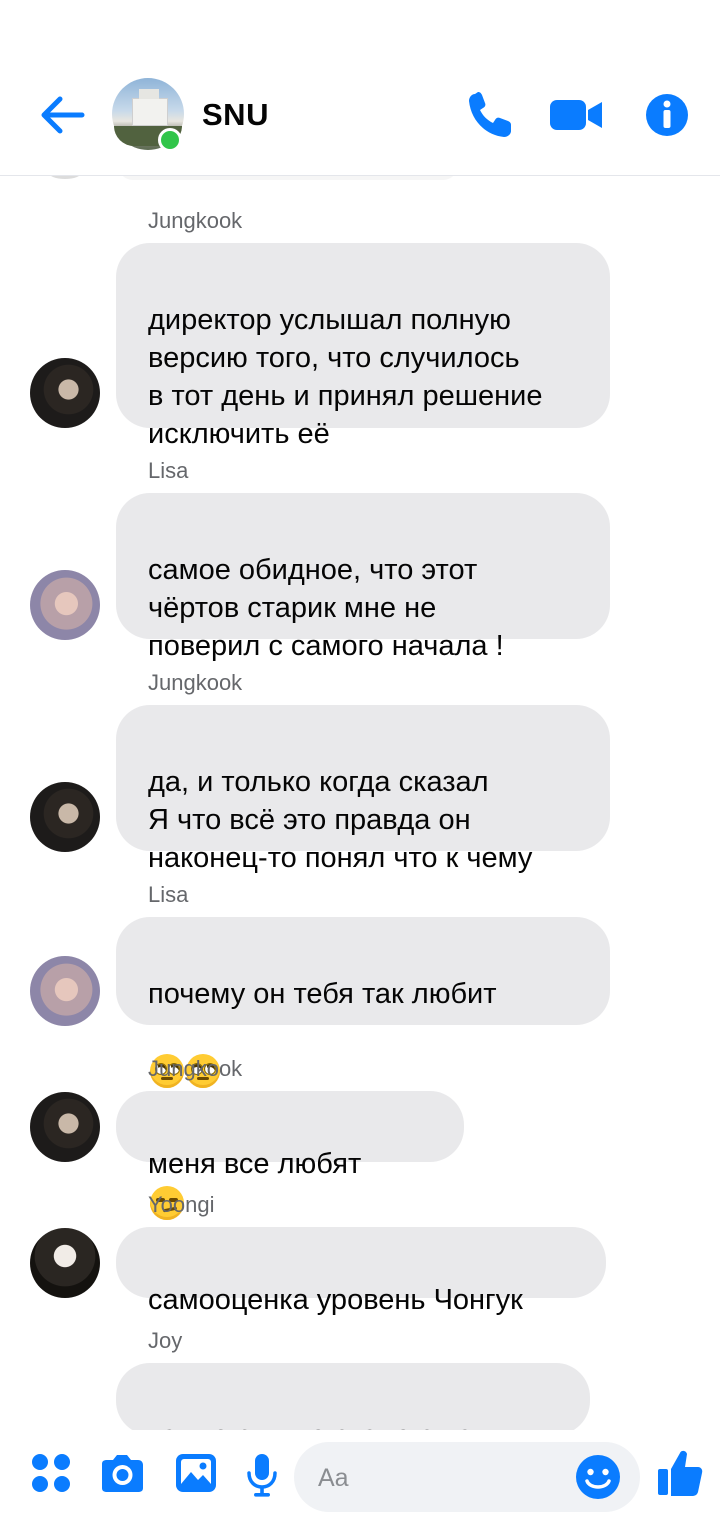 This screenshot has height=1520, width=720. Describe the element at coordinates (361, 1271) in the screenshot. I see `message-bubble: самооценка уровень Чонгук` at that location.